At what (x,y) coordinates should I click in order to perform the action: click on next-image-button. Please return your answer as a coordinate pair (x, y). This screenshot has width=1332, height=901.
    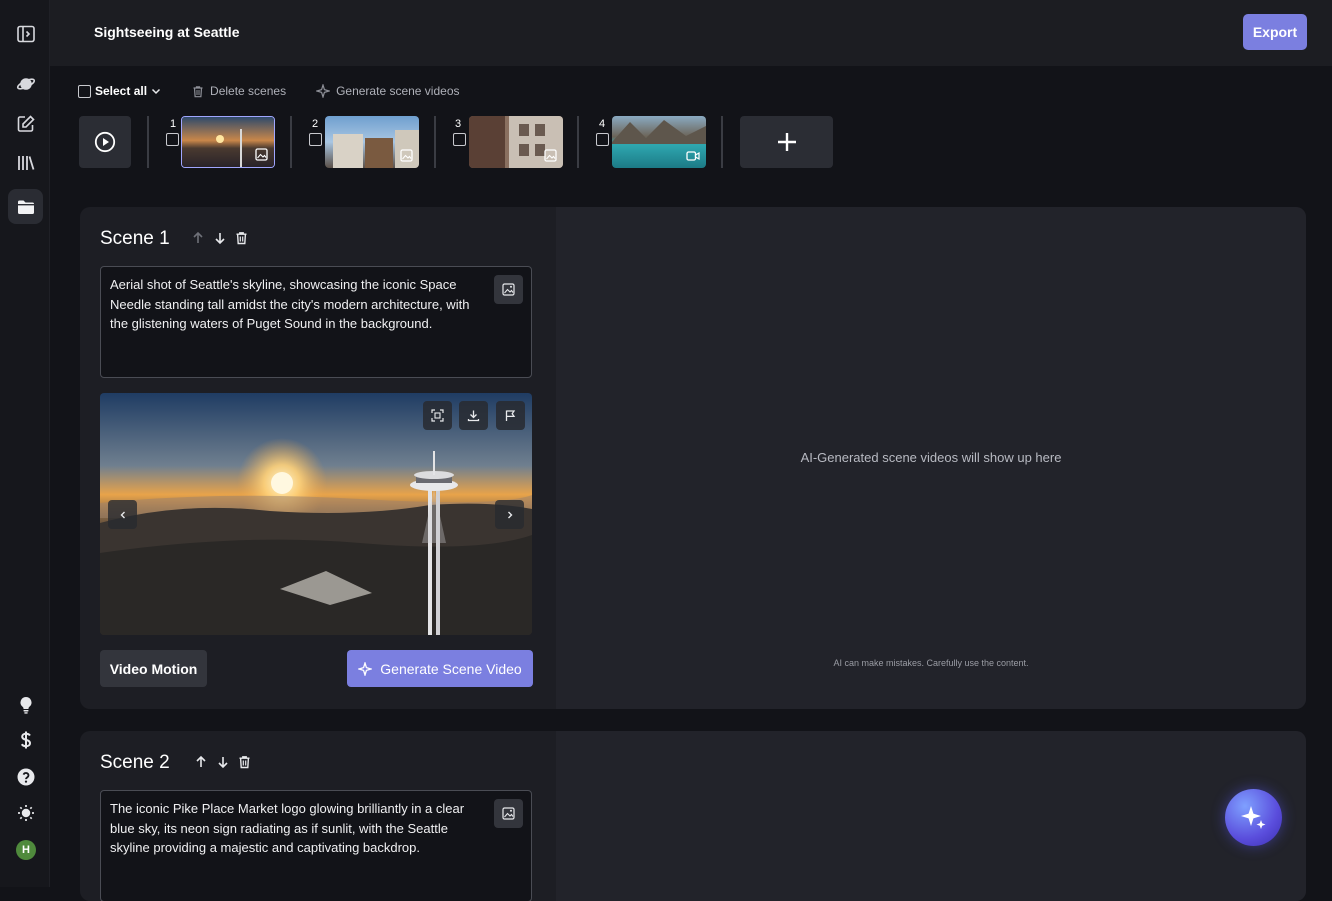
    Looking at the image, I should click on (509, 514).